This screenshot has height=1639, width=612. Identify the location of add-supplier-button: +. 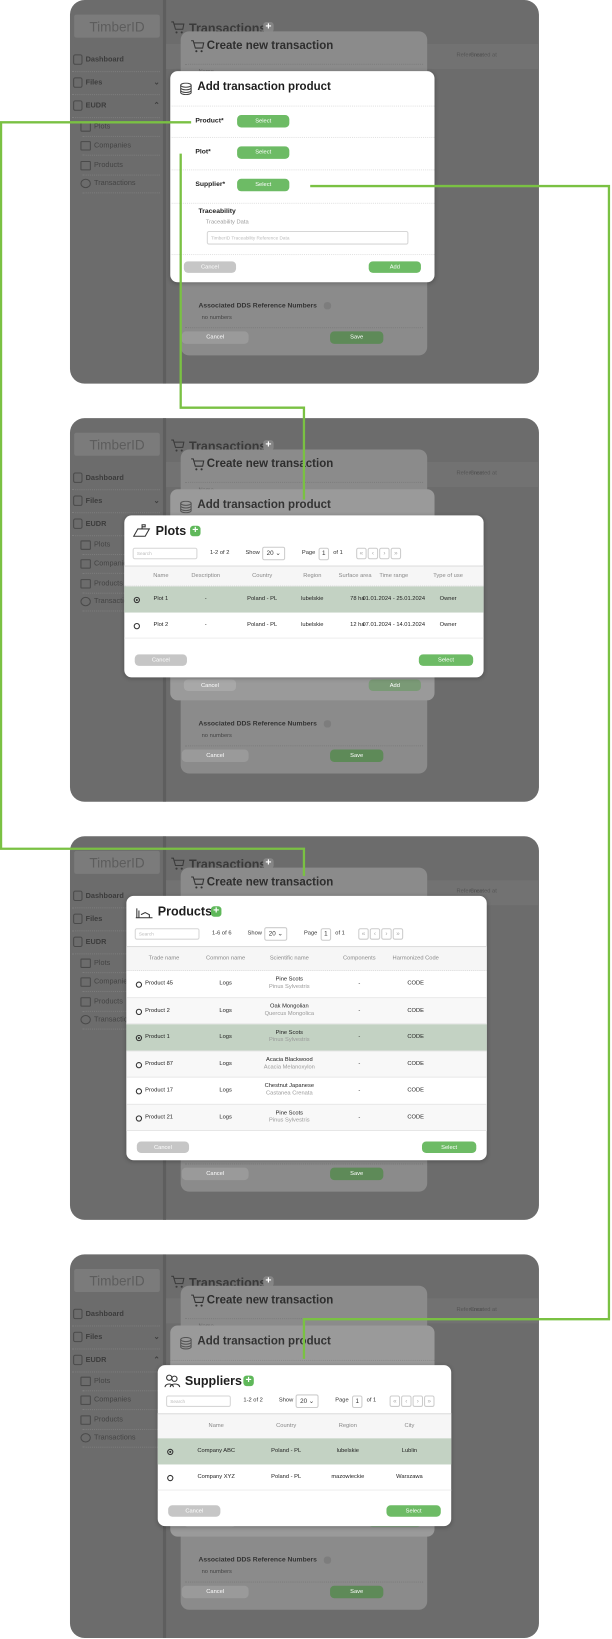
(248, 1381).